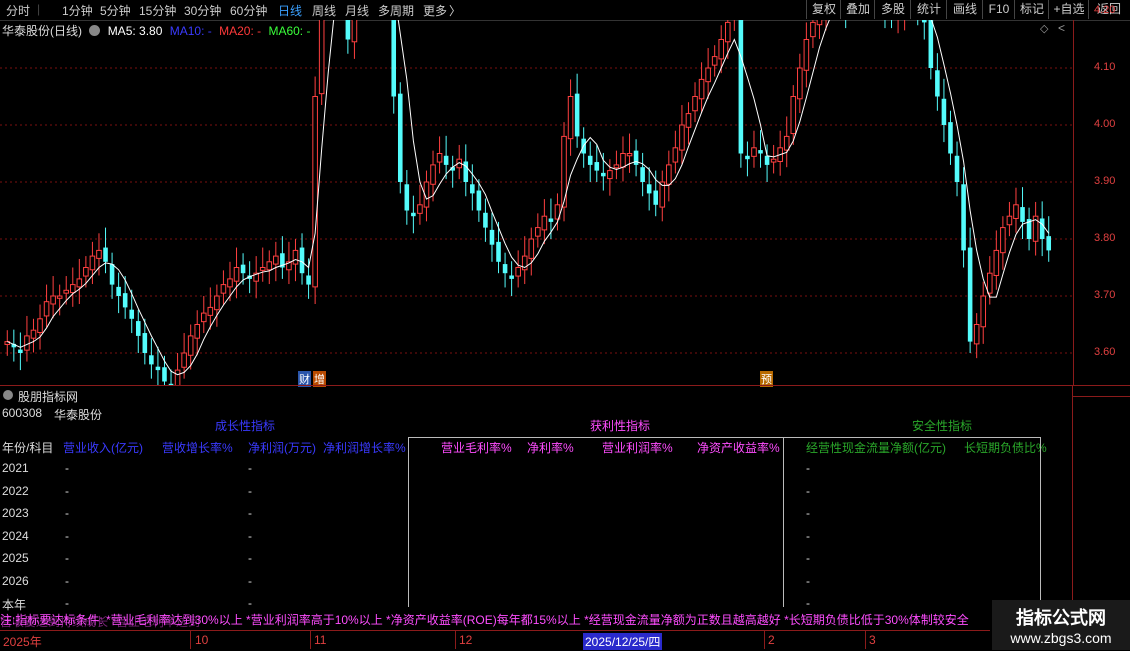 The width and height of the screenshot is (1130, 651). Describe the element at coordinates (455, 10) in the screenshot. I see `more-arrow-icon: 〉` at that location.